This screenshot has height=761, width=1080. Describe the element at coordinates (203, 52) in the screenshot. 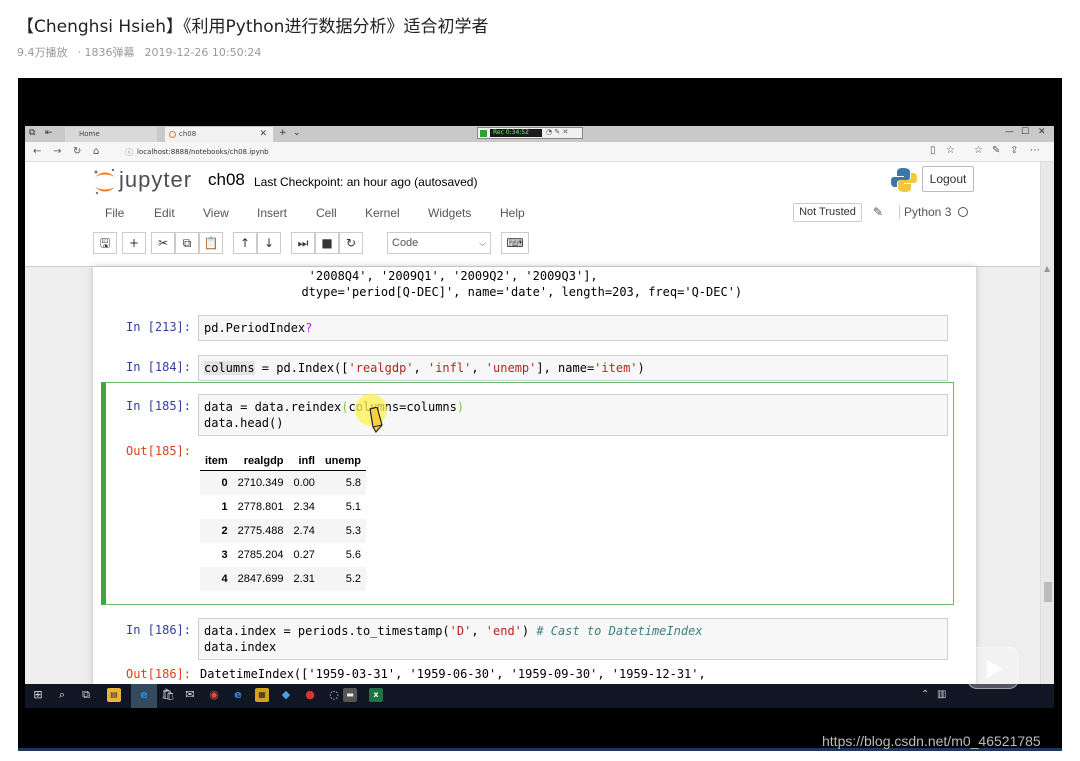

I see `publish-date: 2019-12-26 10:50:24` at that location.